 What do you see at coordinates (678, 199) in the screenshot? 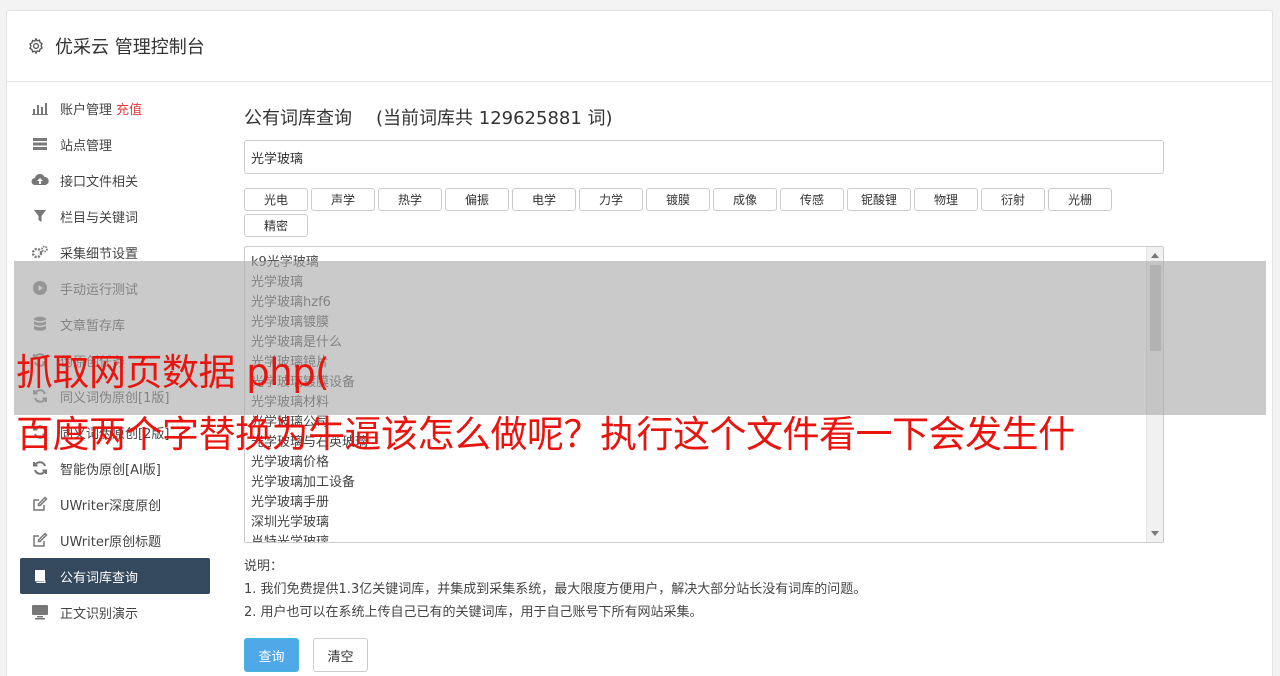
I see `tag-button: 镀膜` at bounding box center [678, 199].